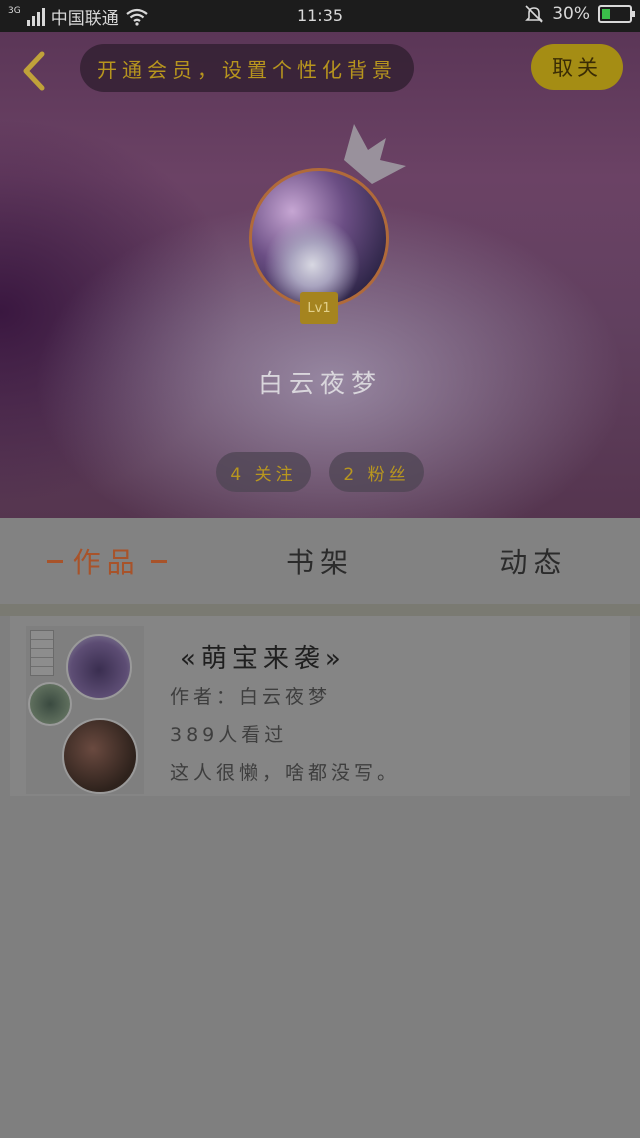 The width and height of the screenshot is (640, 1138). What do you see at coordinates (263, 472) in the screenshot?
I see `following-count-button: 4 关注` at bounding box center [263, 472].